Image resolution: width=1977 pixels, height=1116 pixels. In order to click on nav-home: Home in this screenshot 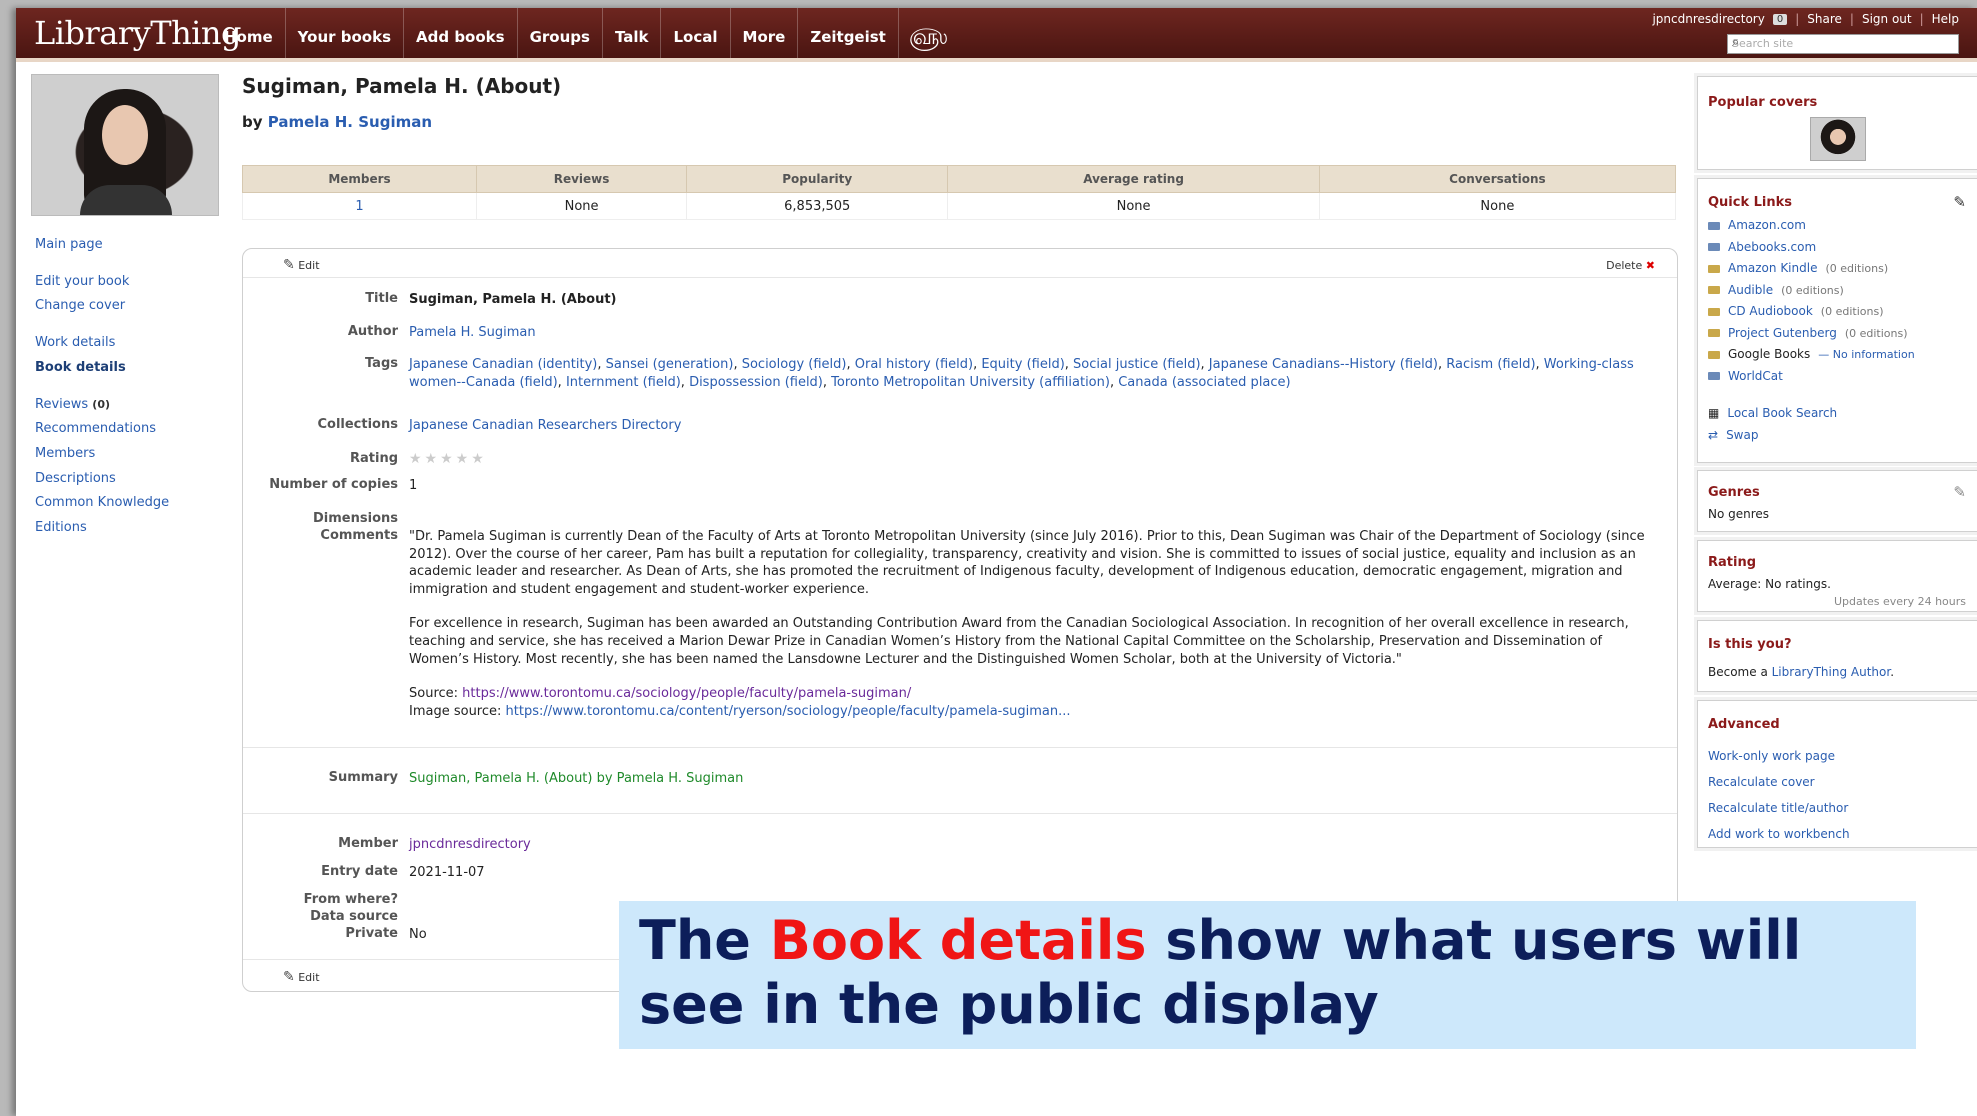, I will do `click(249, 33)`.